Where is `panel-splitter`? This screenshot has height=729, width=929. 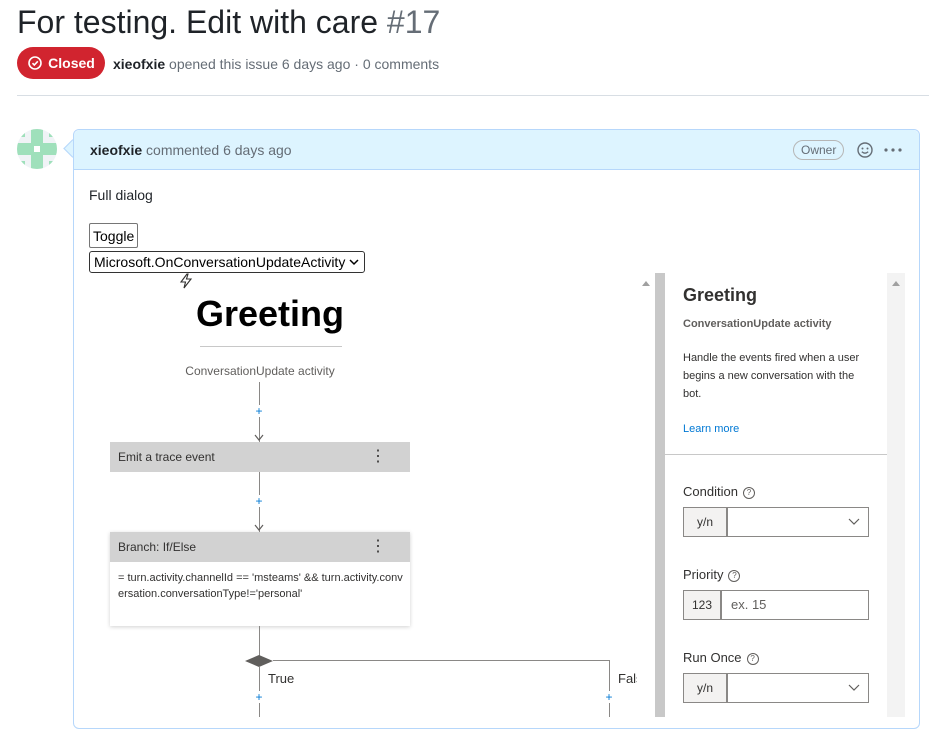
panel-splitter is located at coordinates (660, 495).